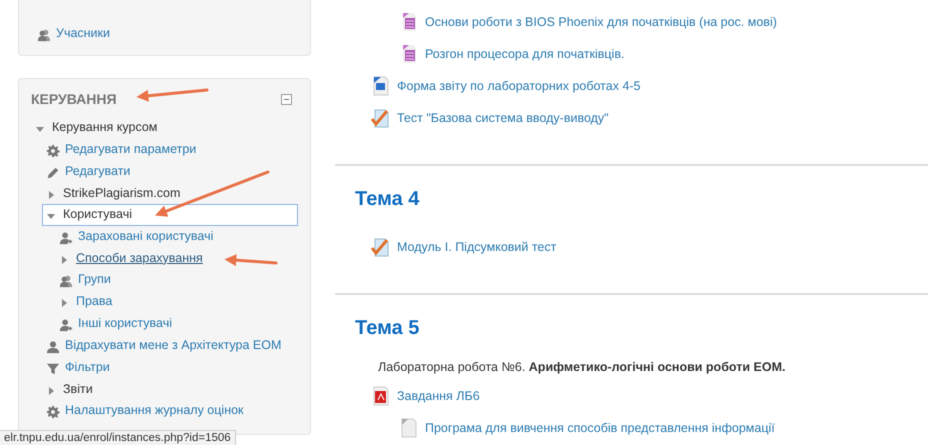 The width and height of the screenshot is (928, 445). I want to click on pdf-icon, so click(381, 396).